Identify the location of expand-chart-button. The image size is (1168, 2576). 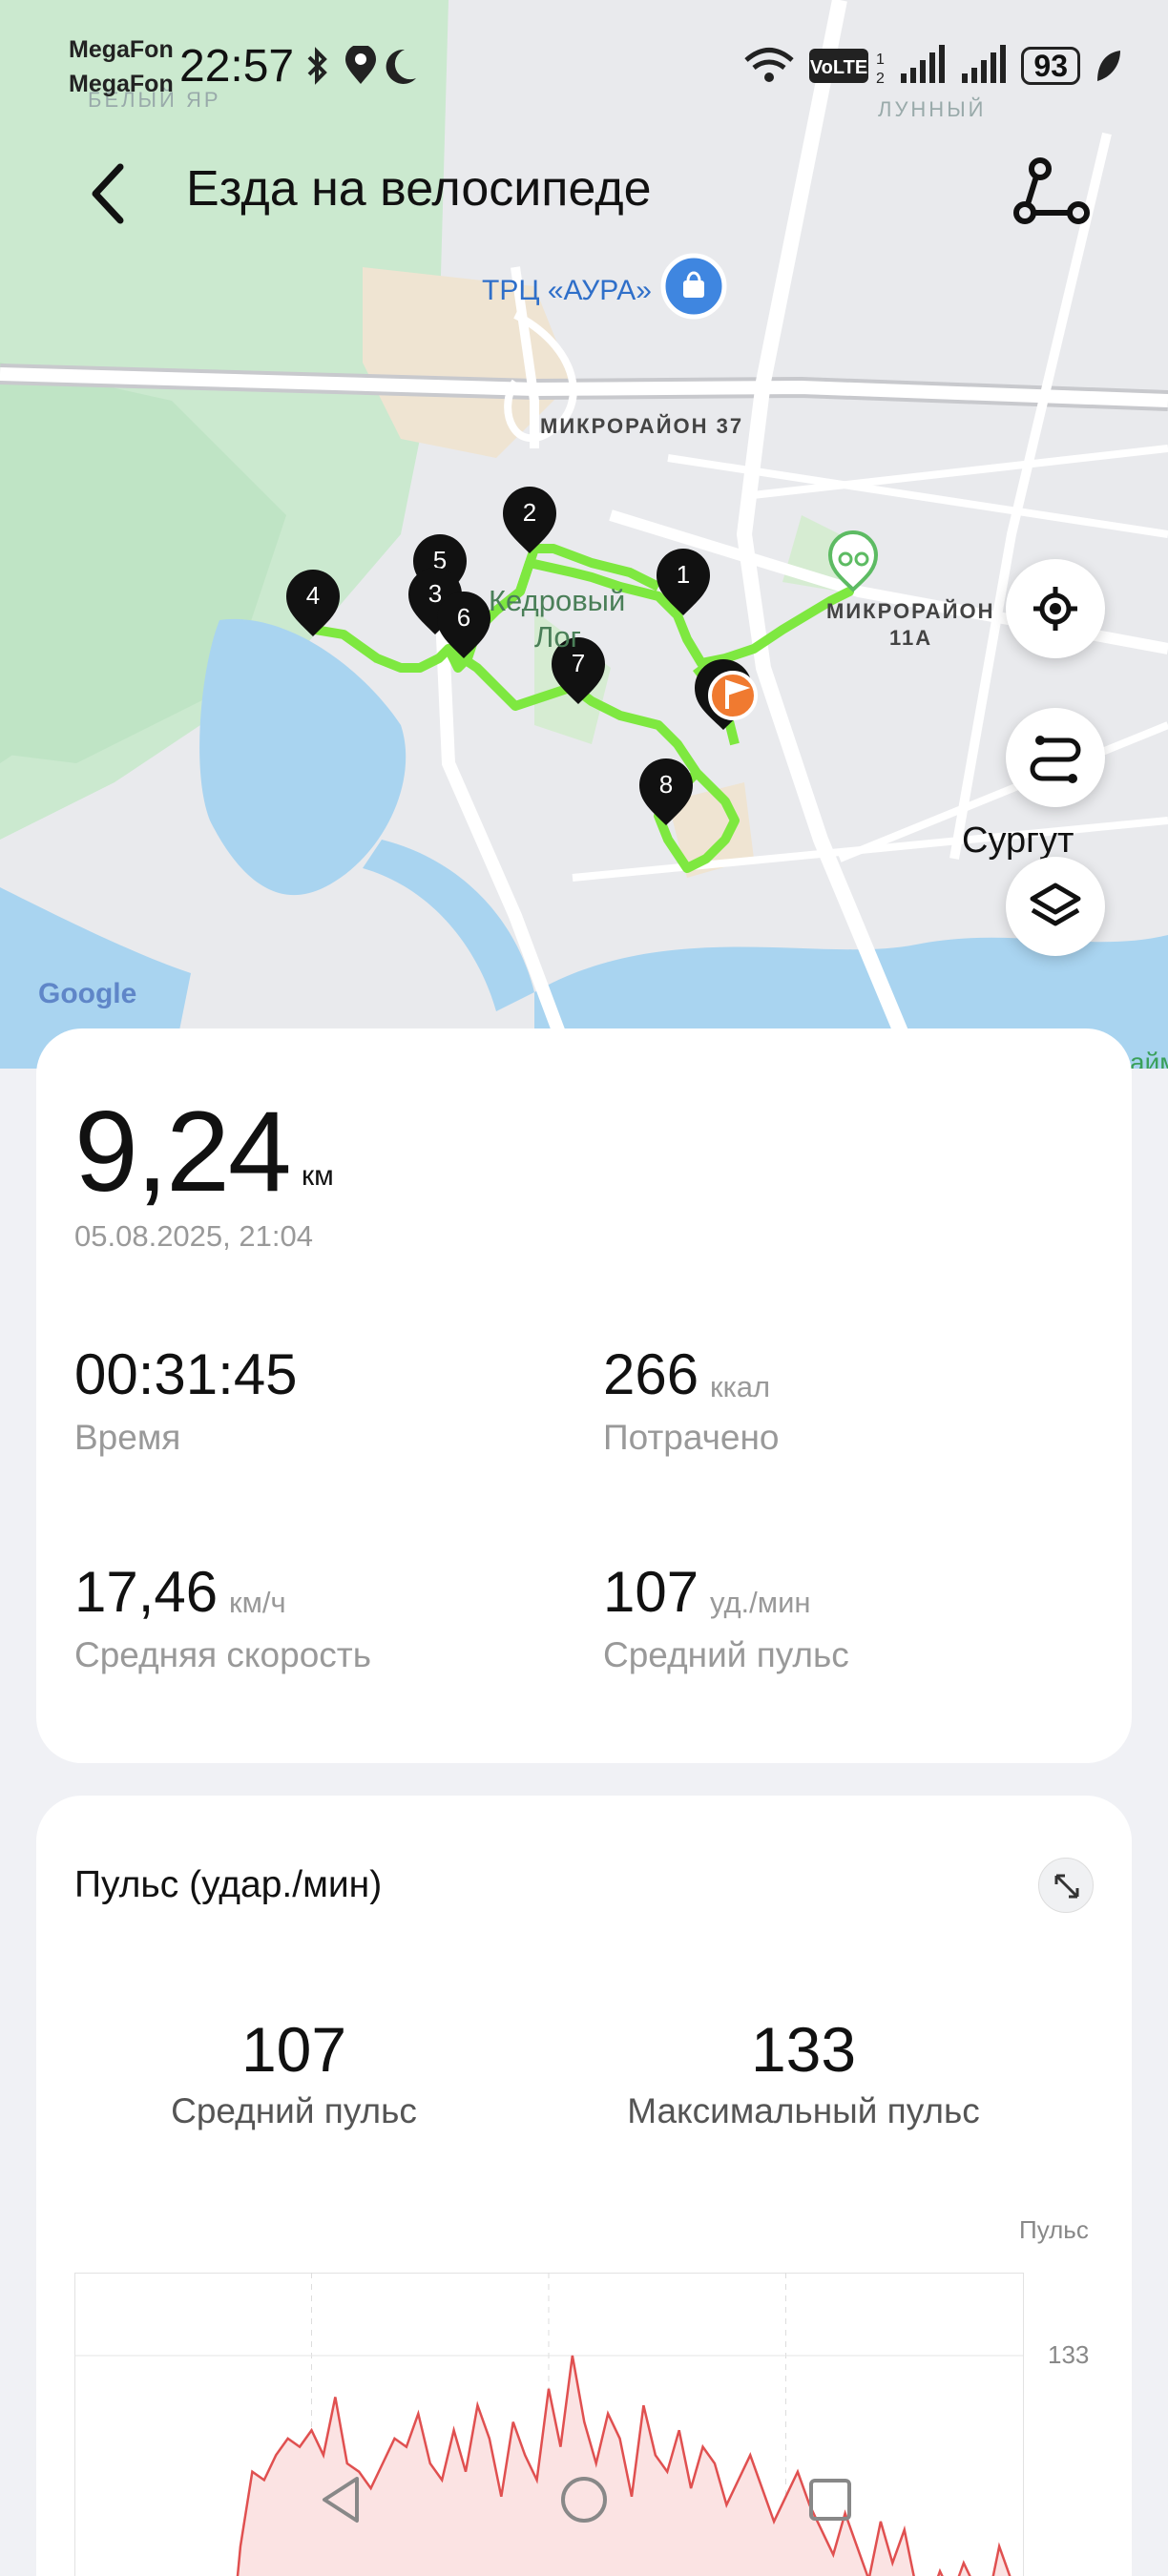
(1066, 1885).